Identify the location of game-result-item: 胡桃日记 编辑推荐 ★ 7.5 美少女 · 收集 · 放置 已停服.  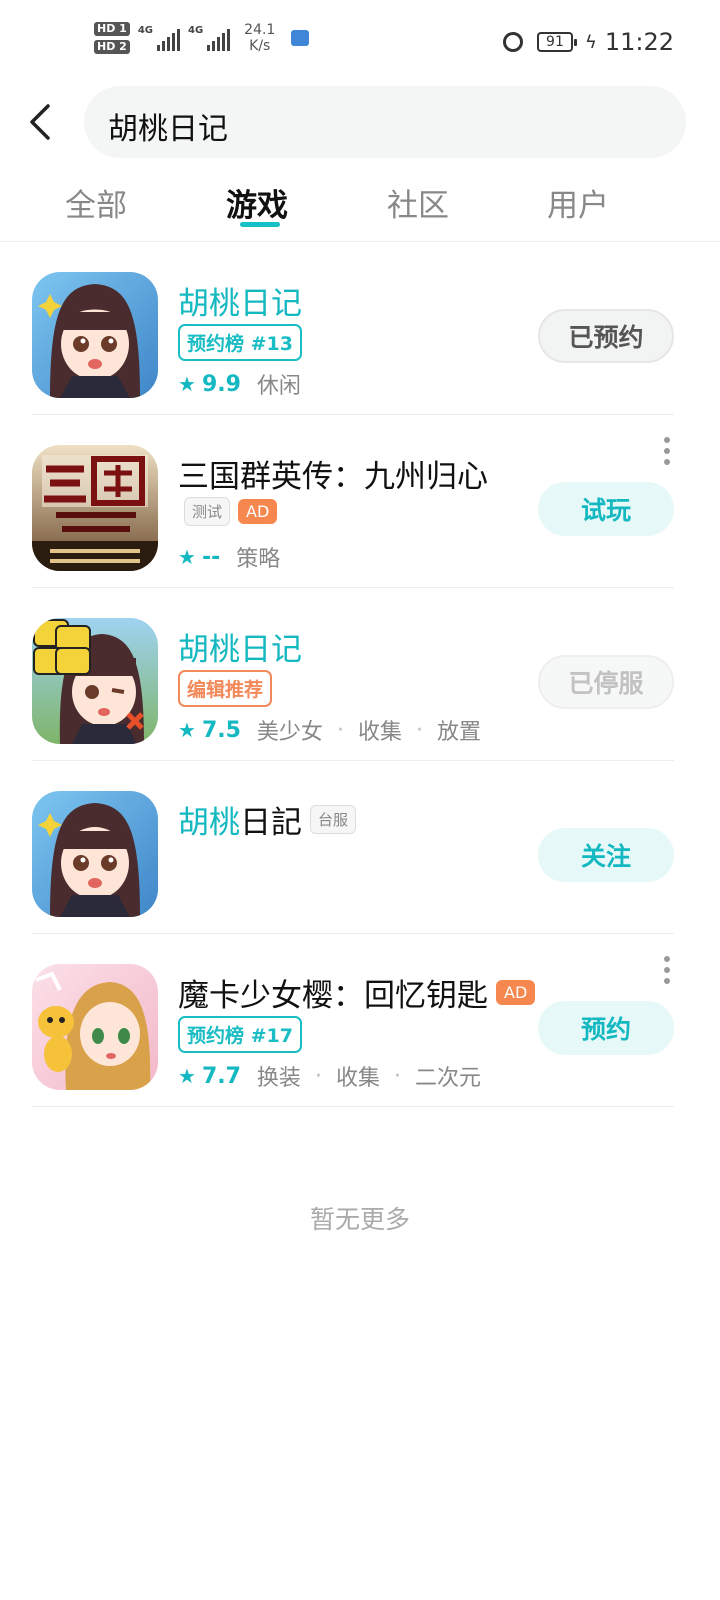
(360, 674).